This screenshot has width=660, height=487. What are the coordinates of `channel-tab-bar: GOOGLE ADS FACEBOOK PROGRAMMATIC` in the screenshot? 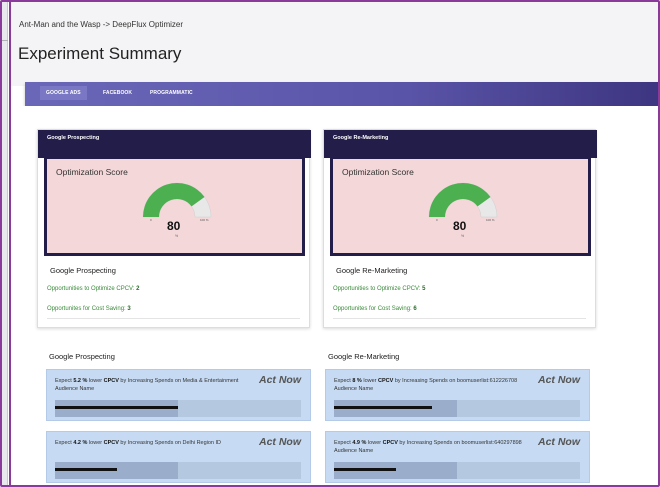 It's located at (341, 94).